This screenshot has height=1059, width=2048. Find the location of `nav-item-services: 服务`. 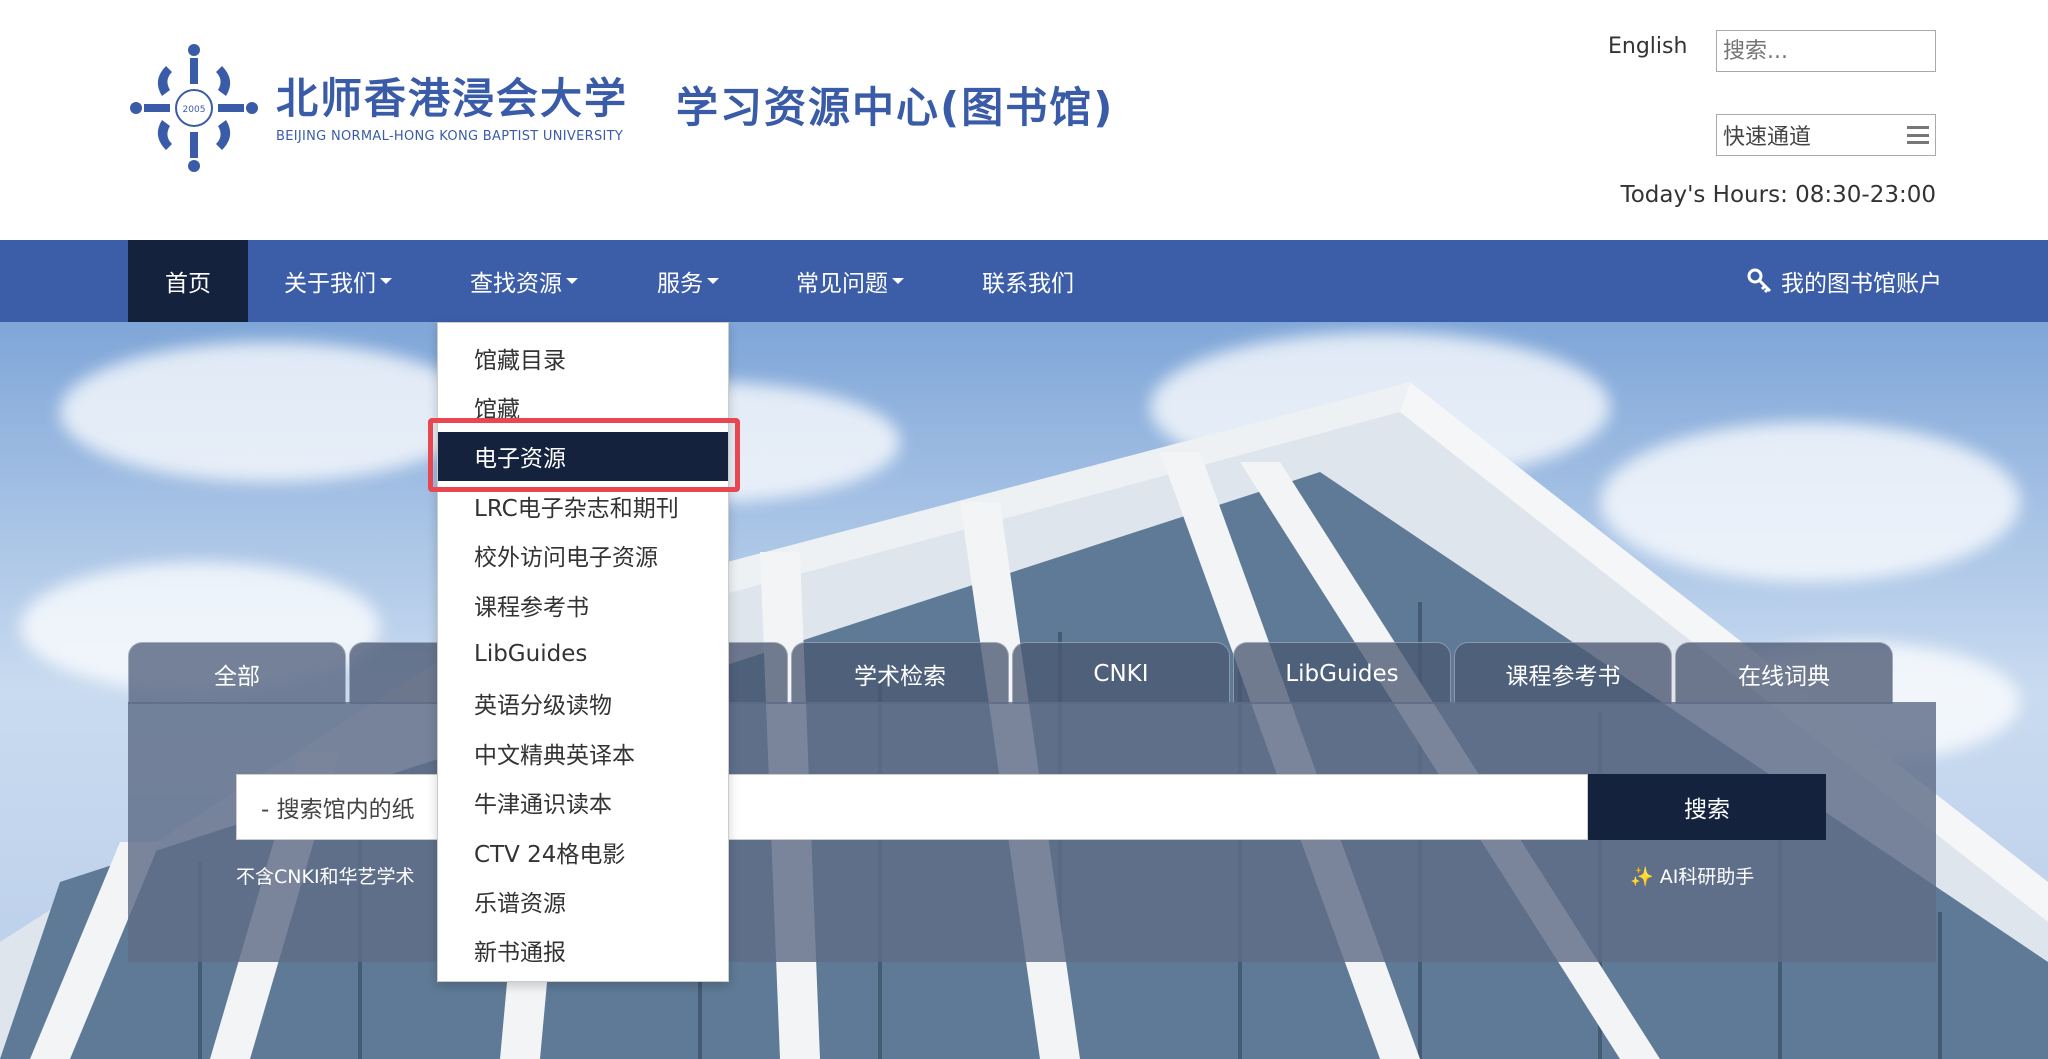

nav-item-services: 服务 is located at coordinates (688, 281).